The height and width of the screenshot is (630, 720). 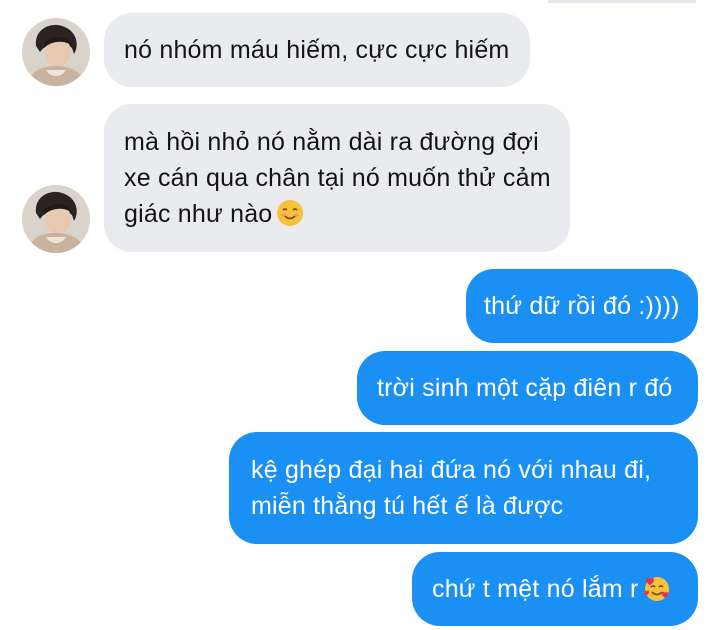 I want to click on message-text-line: chứ t mệt nó lắm r, so click(x=555, y=589).